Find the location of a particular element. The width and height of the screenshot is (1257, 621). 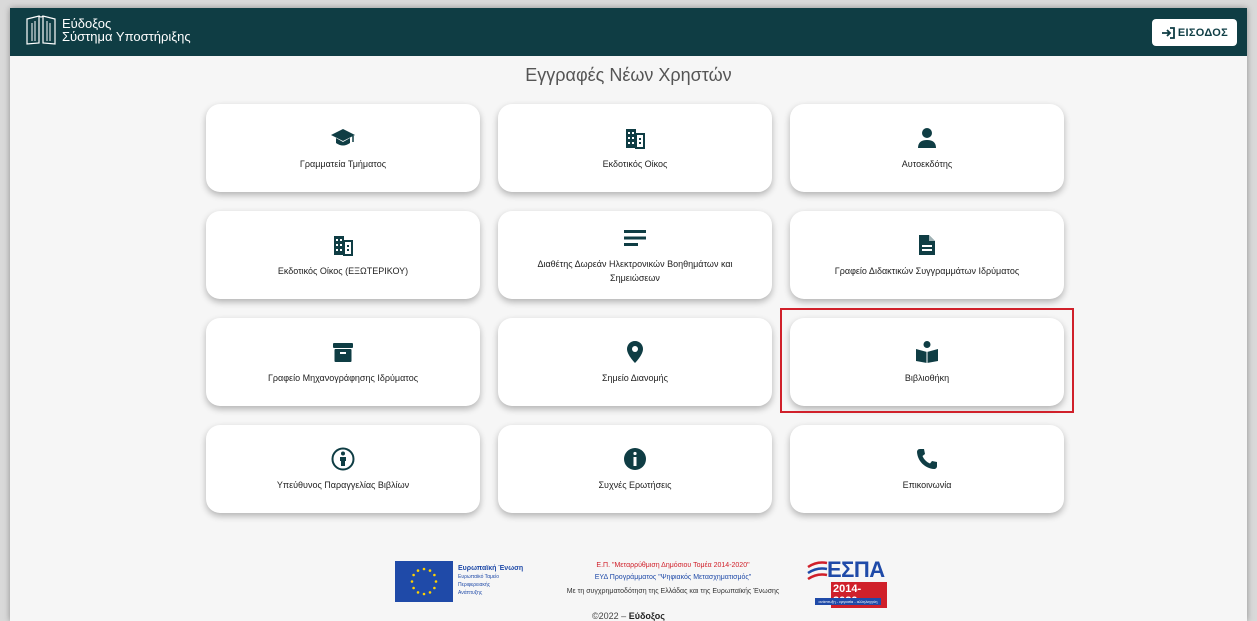

card-label: Εκδοτικός Οίκος is located at coordinates (635, 164).